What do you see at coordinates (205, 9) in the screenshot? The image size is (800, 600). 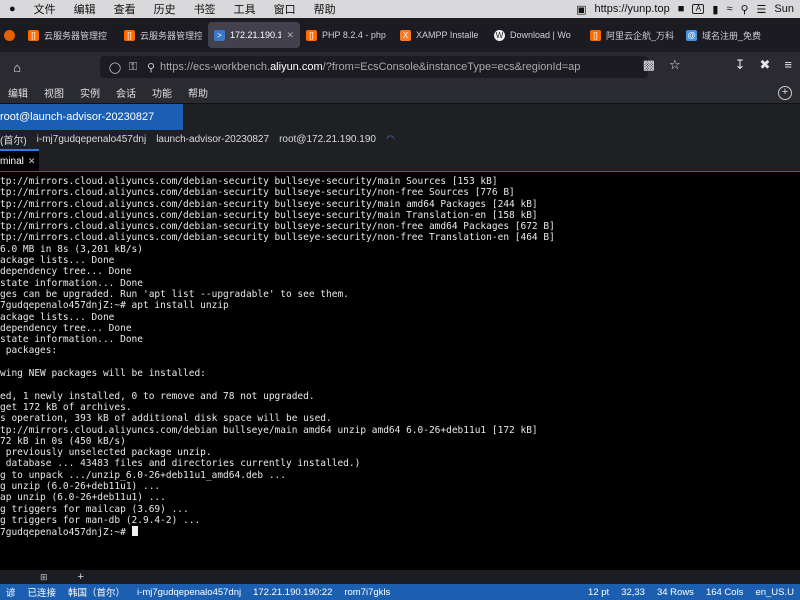 I see `menu-bookmarks: 书签` at bounding box center [205, 9].